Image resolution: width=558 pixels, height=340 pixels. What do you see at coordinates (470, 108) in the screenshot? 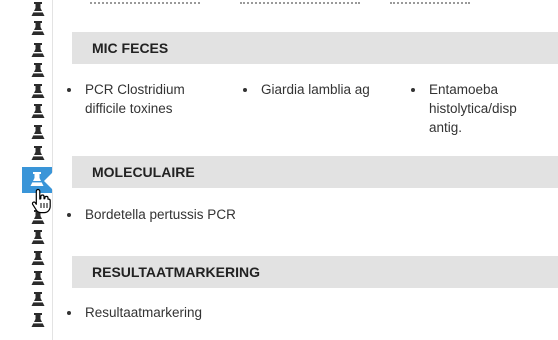
I see `test-item: Entamoeba histolytica/disp antig.` at bounding box center [470, 108].